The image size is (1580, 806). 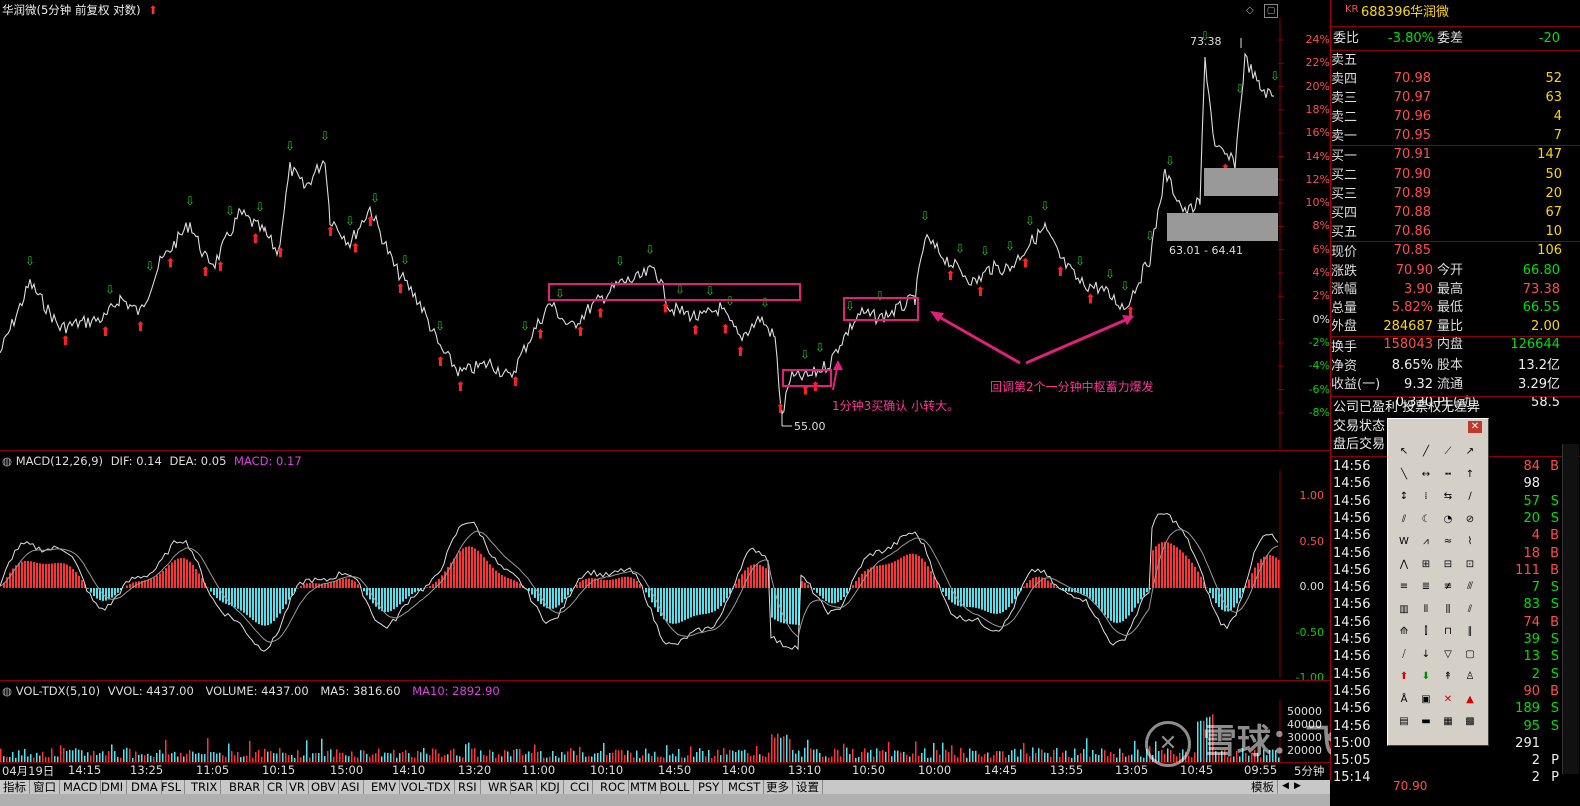 What do you see at coordinates (1470, 587) in the screenshot?
I see `grid-b-tool-icon: ⫻` at bounding box center [1470, 587].